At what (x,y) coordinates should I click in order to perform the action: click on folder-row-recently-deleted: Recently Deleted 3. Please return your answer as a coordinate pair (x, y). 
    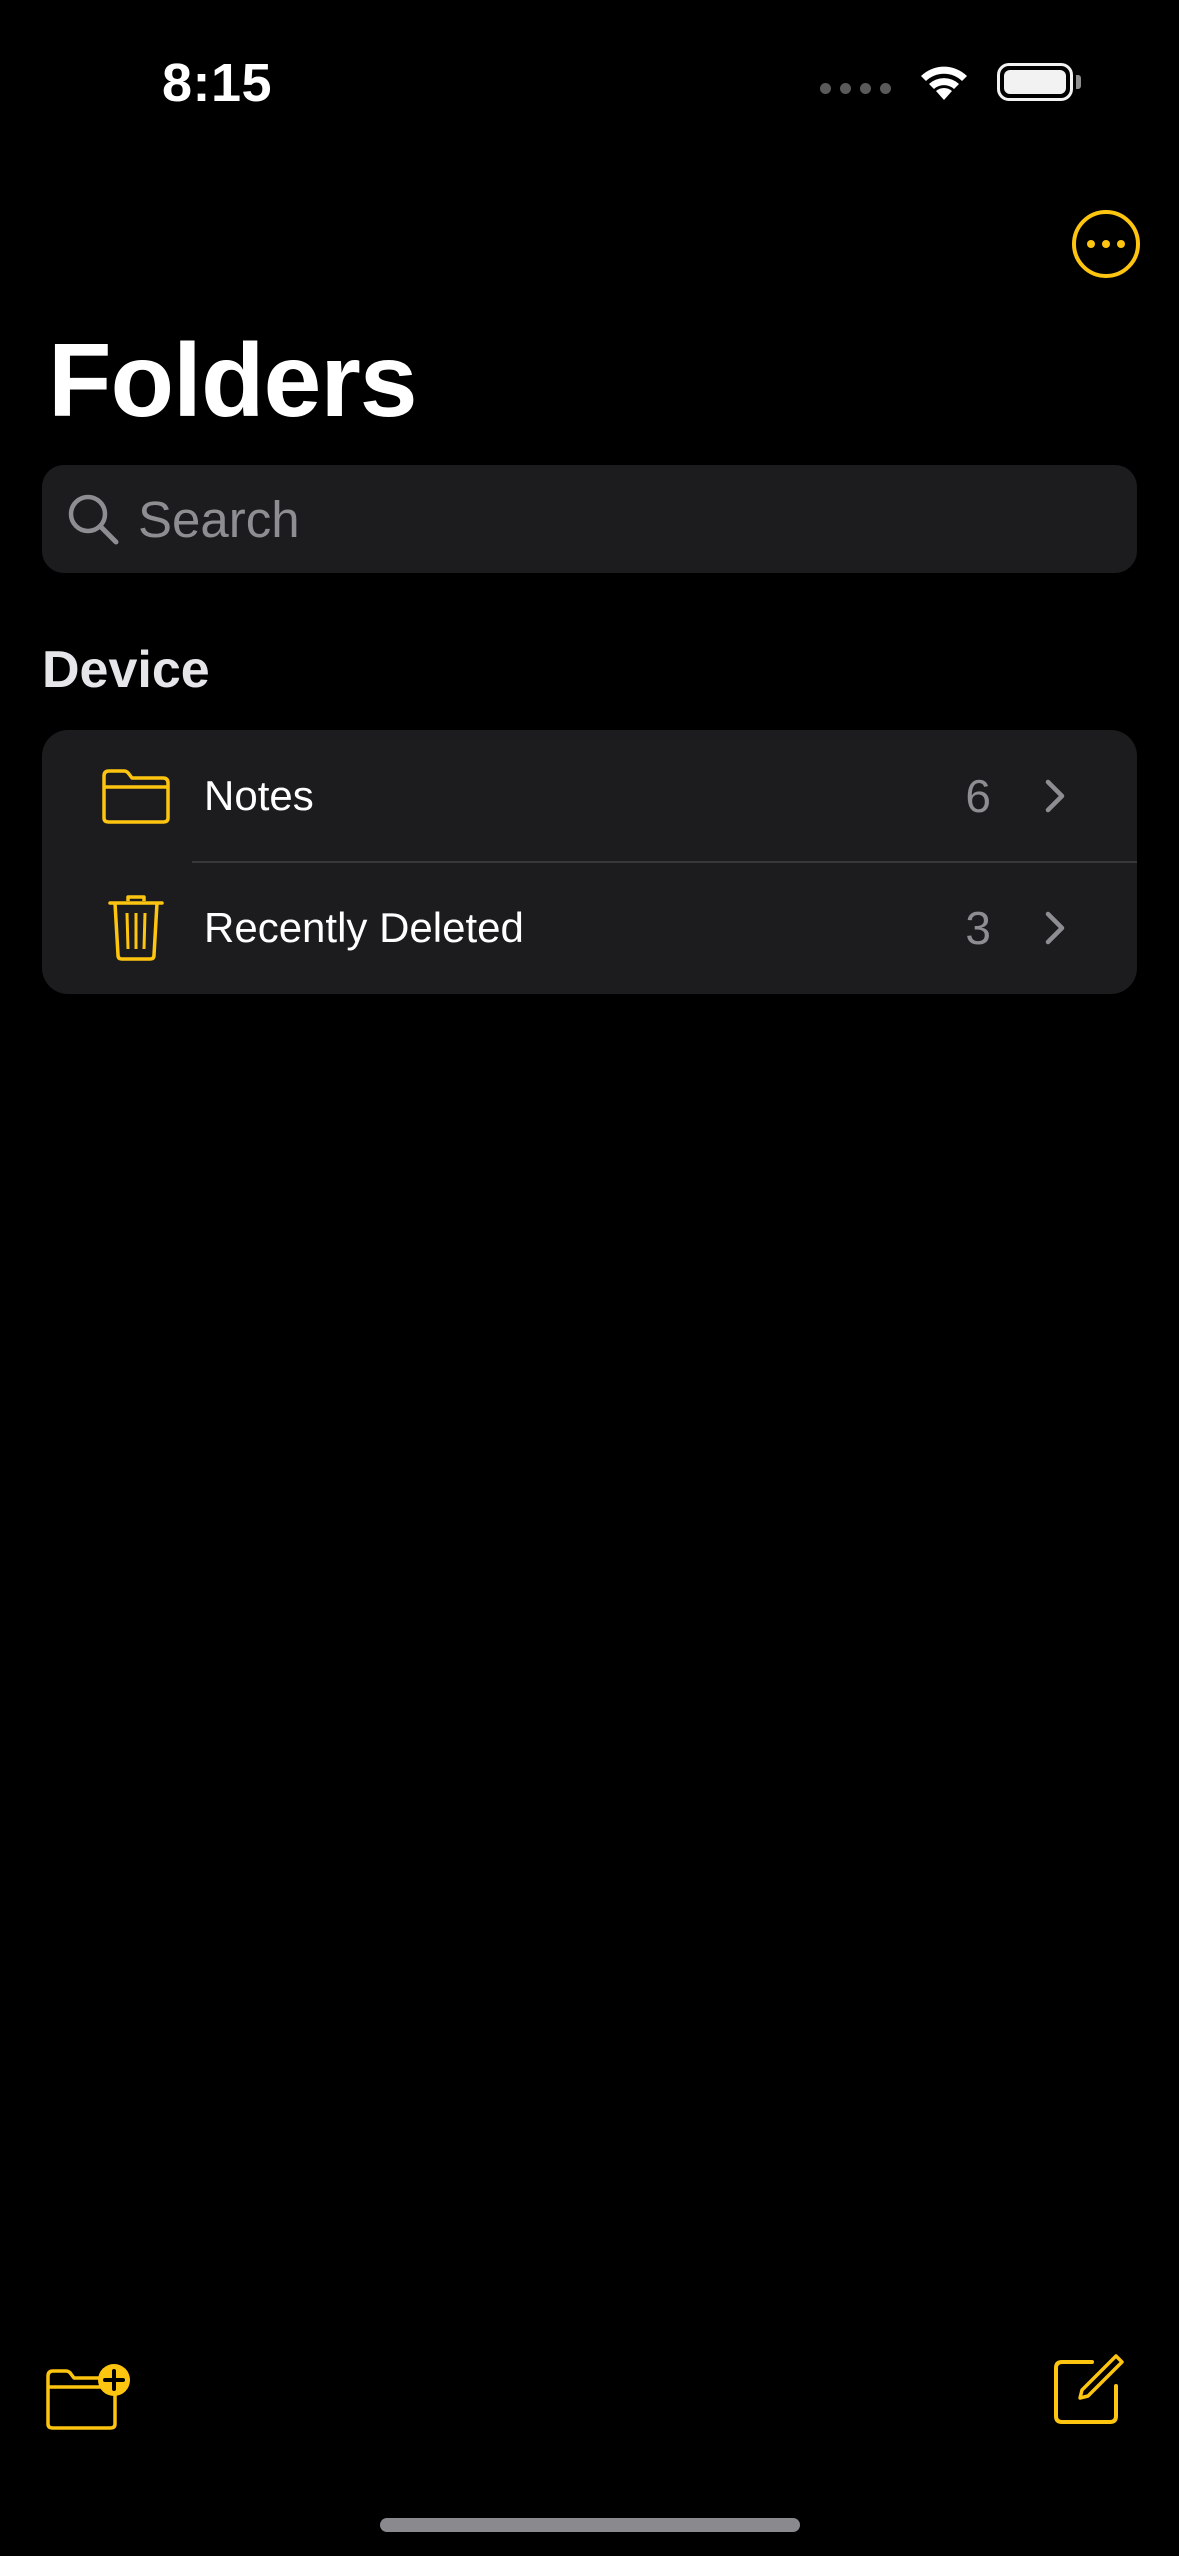
    Looking at the image, I should click on (589, 928).